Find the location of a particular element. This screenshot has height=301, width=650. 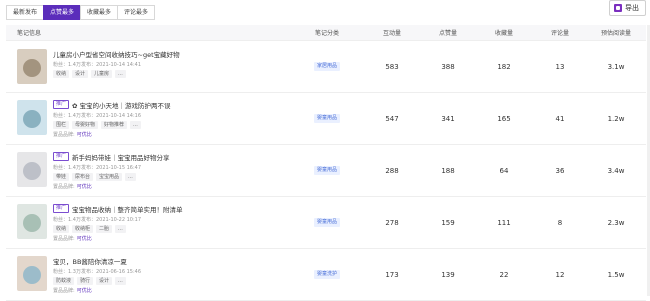

note-title: 宝宝物品收纳｜整齐简单实用！附清单 is located at coordinates (127, 209).